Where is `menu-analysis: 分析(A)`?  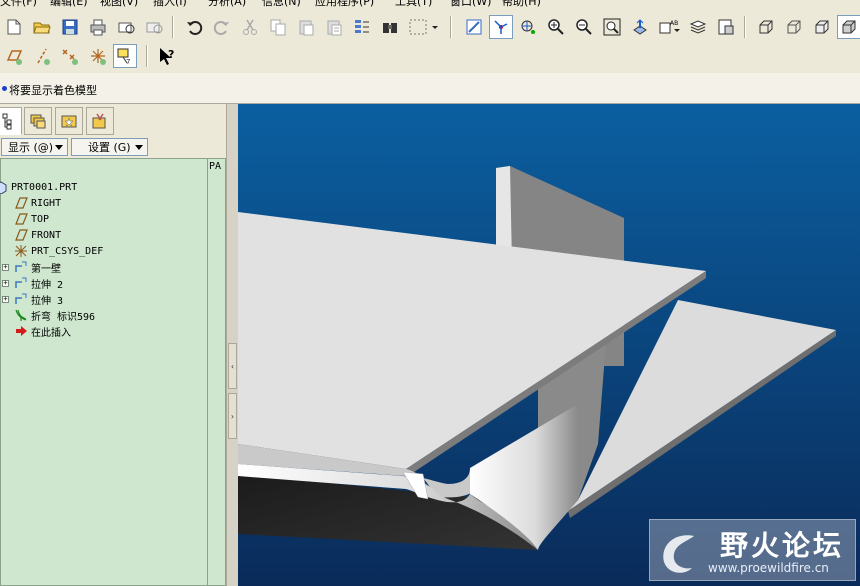 menu-analysis: 分析(A) is located at coordinates (227, 4).